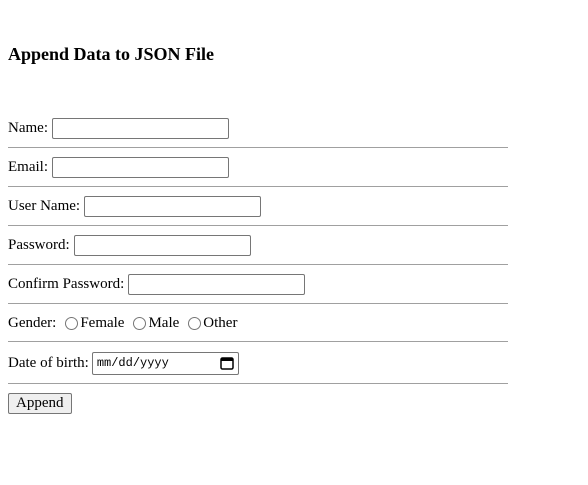 The width and height of the screenshot is (588, 485). I want to click on other-radio, so click(195, 323).